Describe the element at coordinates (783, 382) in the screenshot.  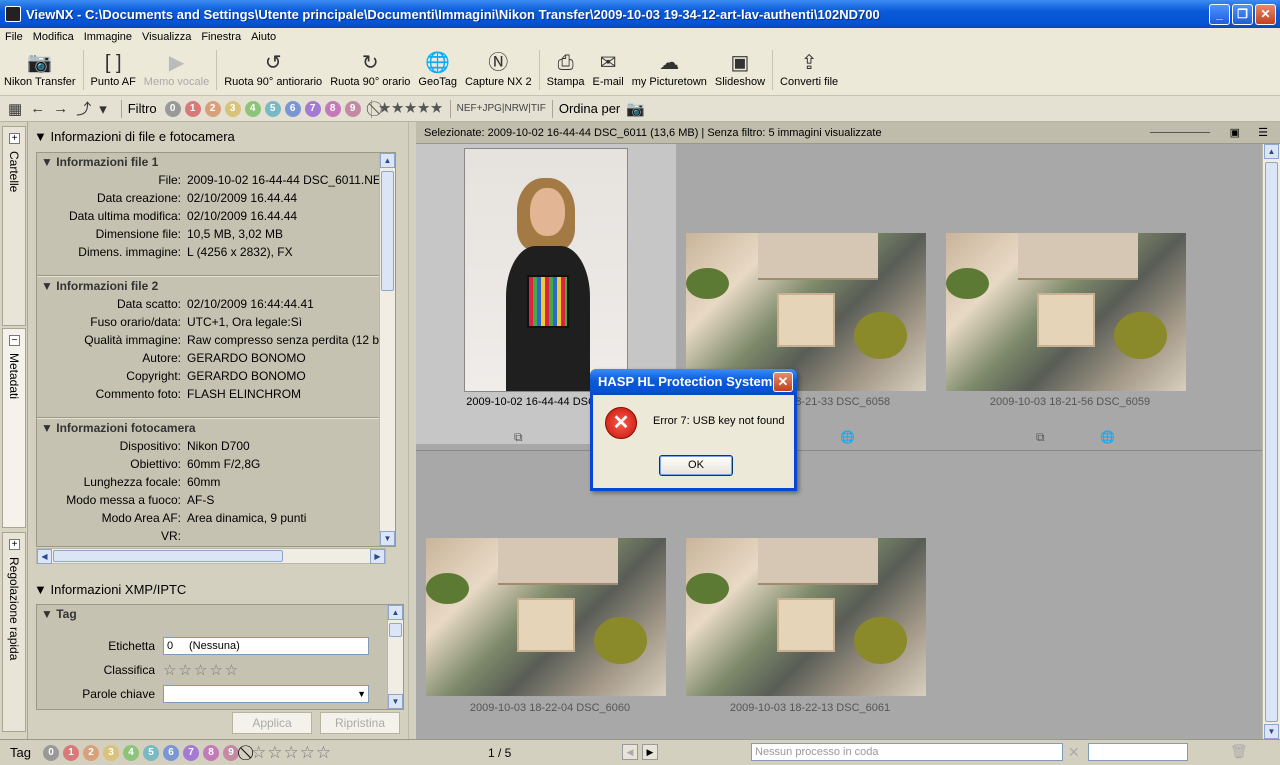
I see `dialog-close-button: ✕` at that location.